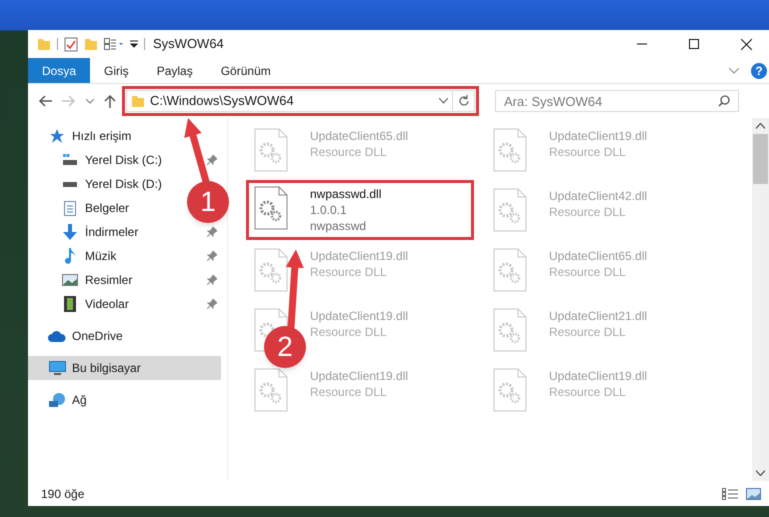 The height and width of the screenshot is (517, 769). Describe the element at coordinates (188, 44) in the screenshot. I see `window-title: SysWOW64` at that location.